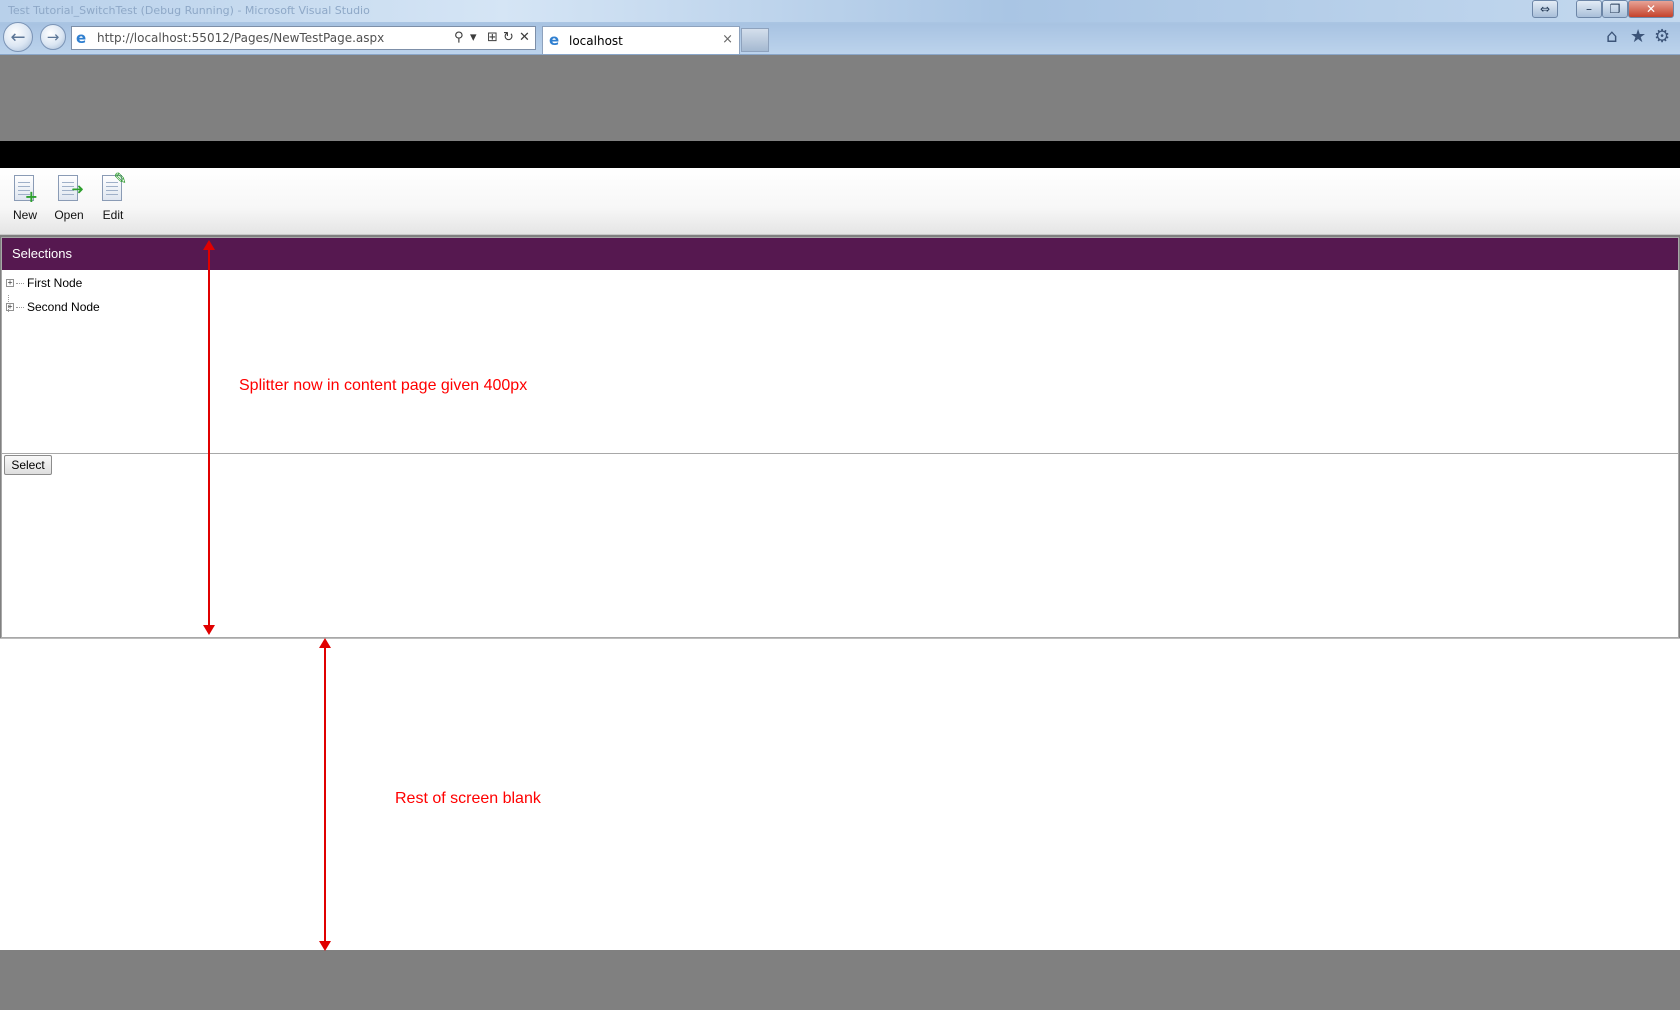 The image size is (1680, 1010). I want to click on tree-node-first: + First Node, so click(44, 283).